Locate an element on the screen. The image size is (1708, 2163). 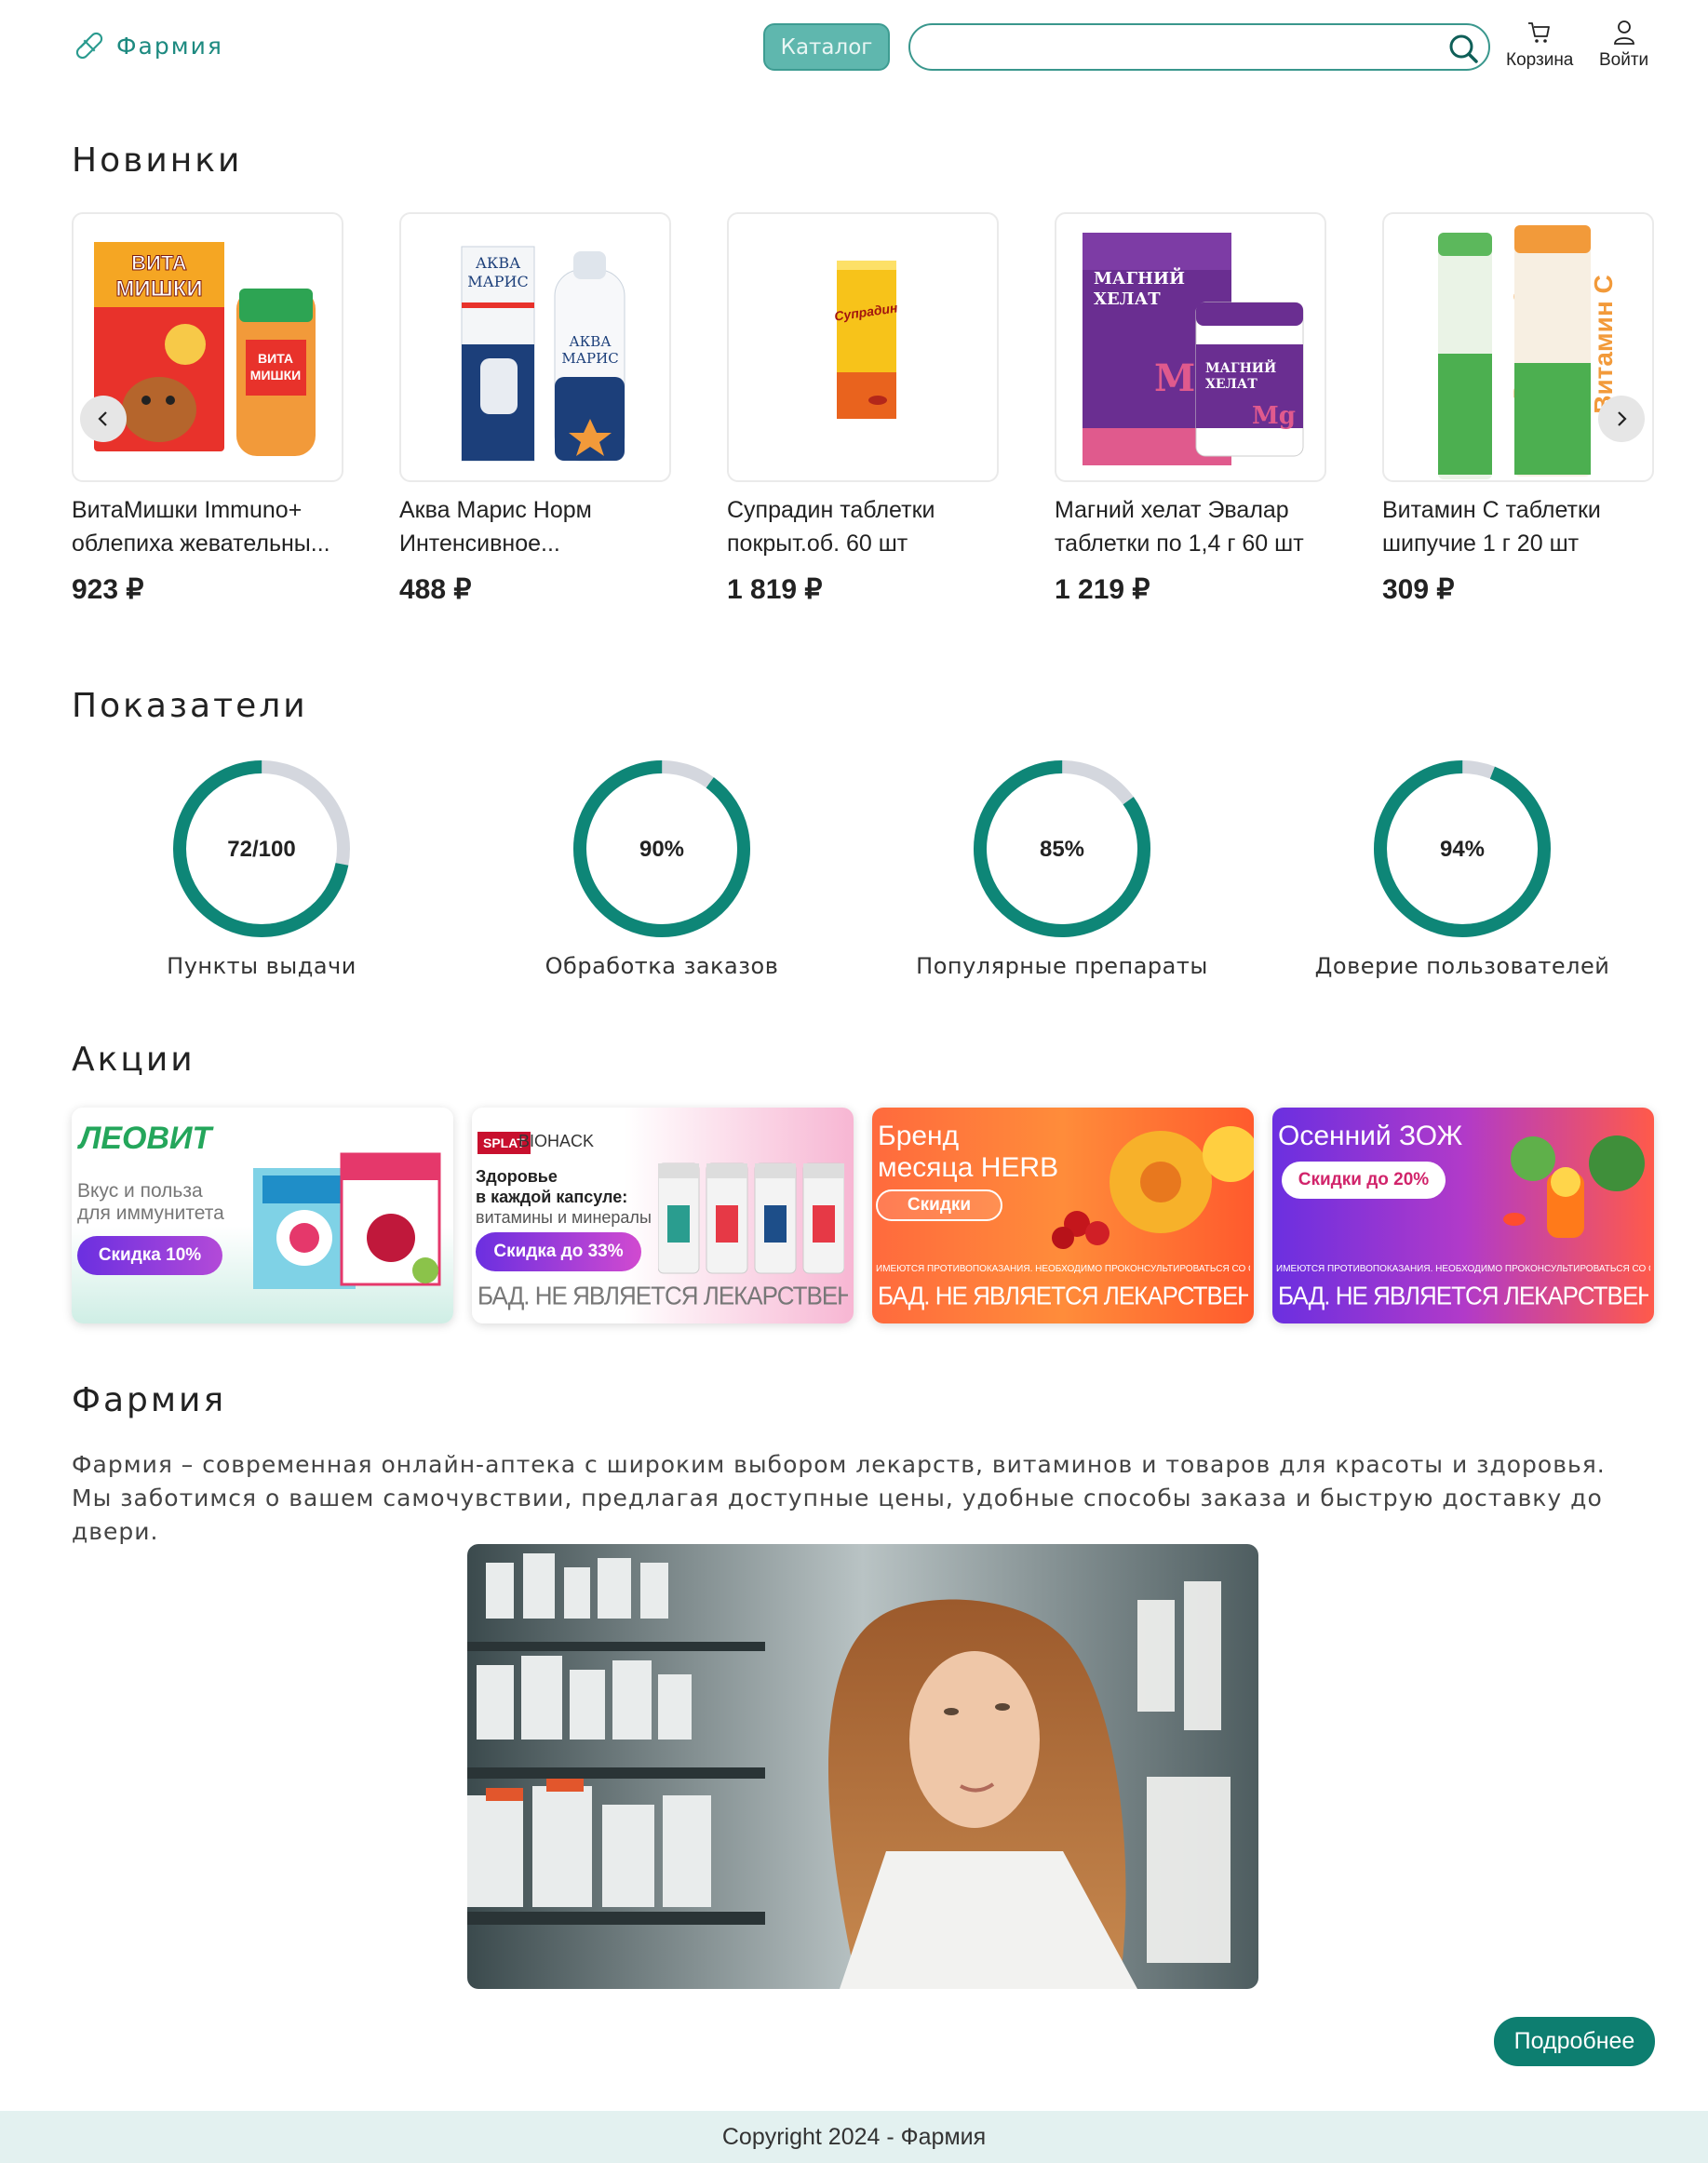
promo-line: Осенний ЗОЖ is located at coordinates (1370, 1136).